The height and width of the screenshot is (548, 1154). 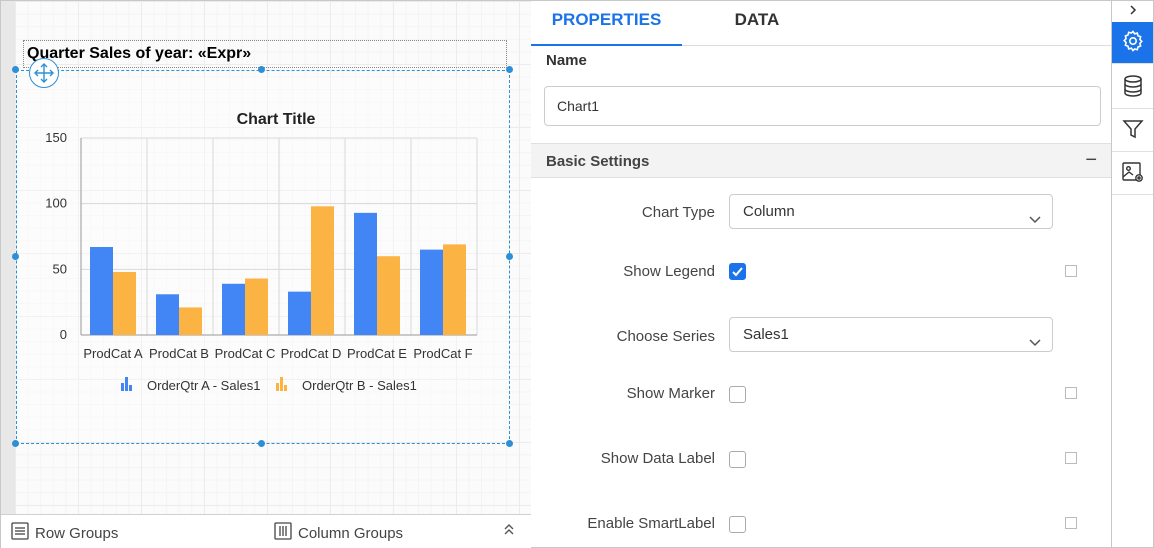 I want to click on gear-icon, so click(x=1133, y=42).